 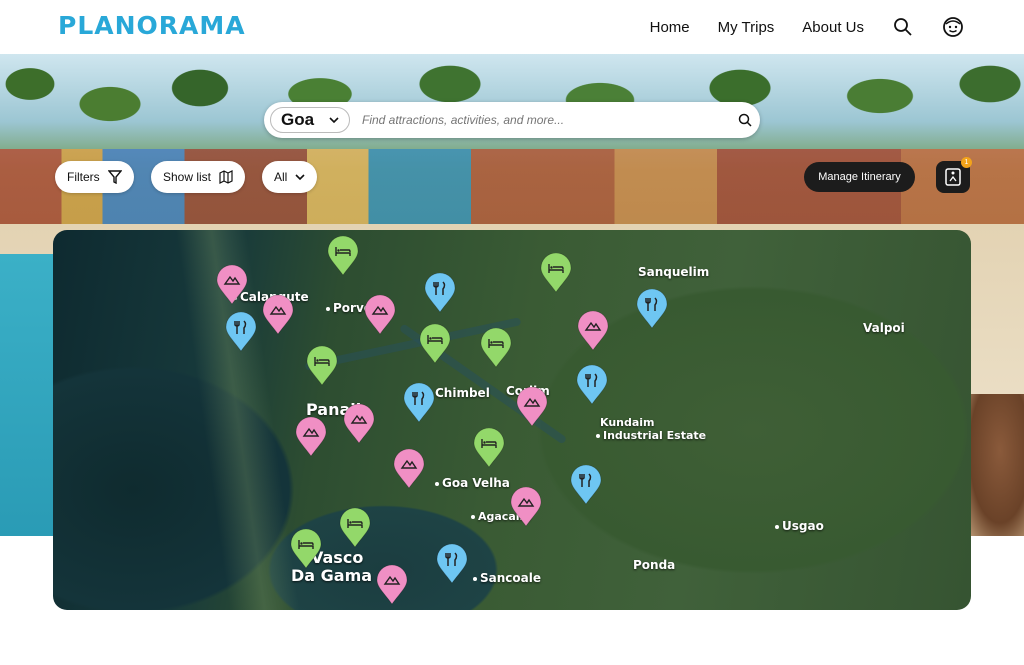 I want to click on search-submit-icon, so click(x=745, y=120).